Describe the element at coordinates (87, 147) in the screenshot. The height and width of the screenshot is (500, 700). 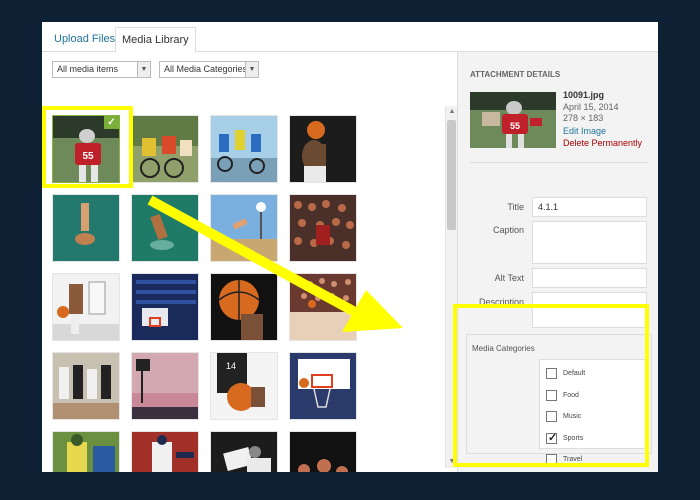
I see `selected-thumbnail-highlight` at that location.